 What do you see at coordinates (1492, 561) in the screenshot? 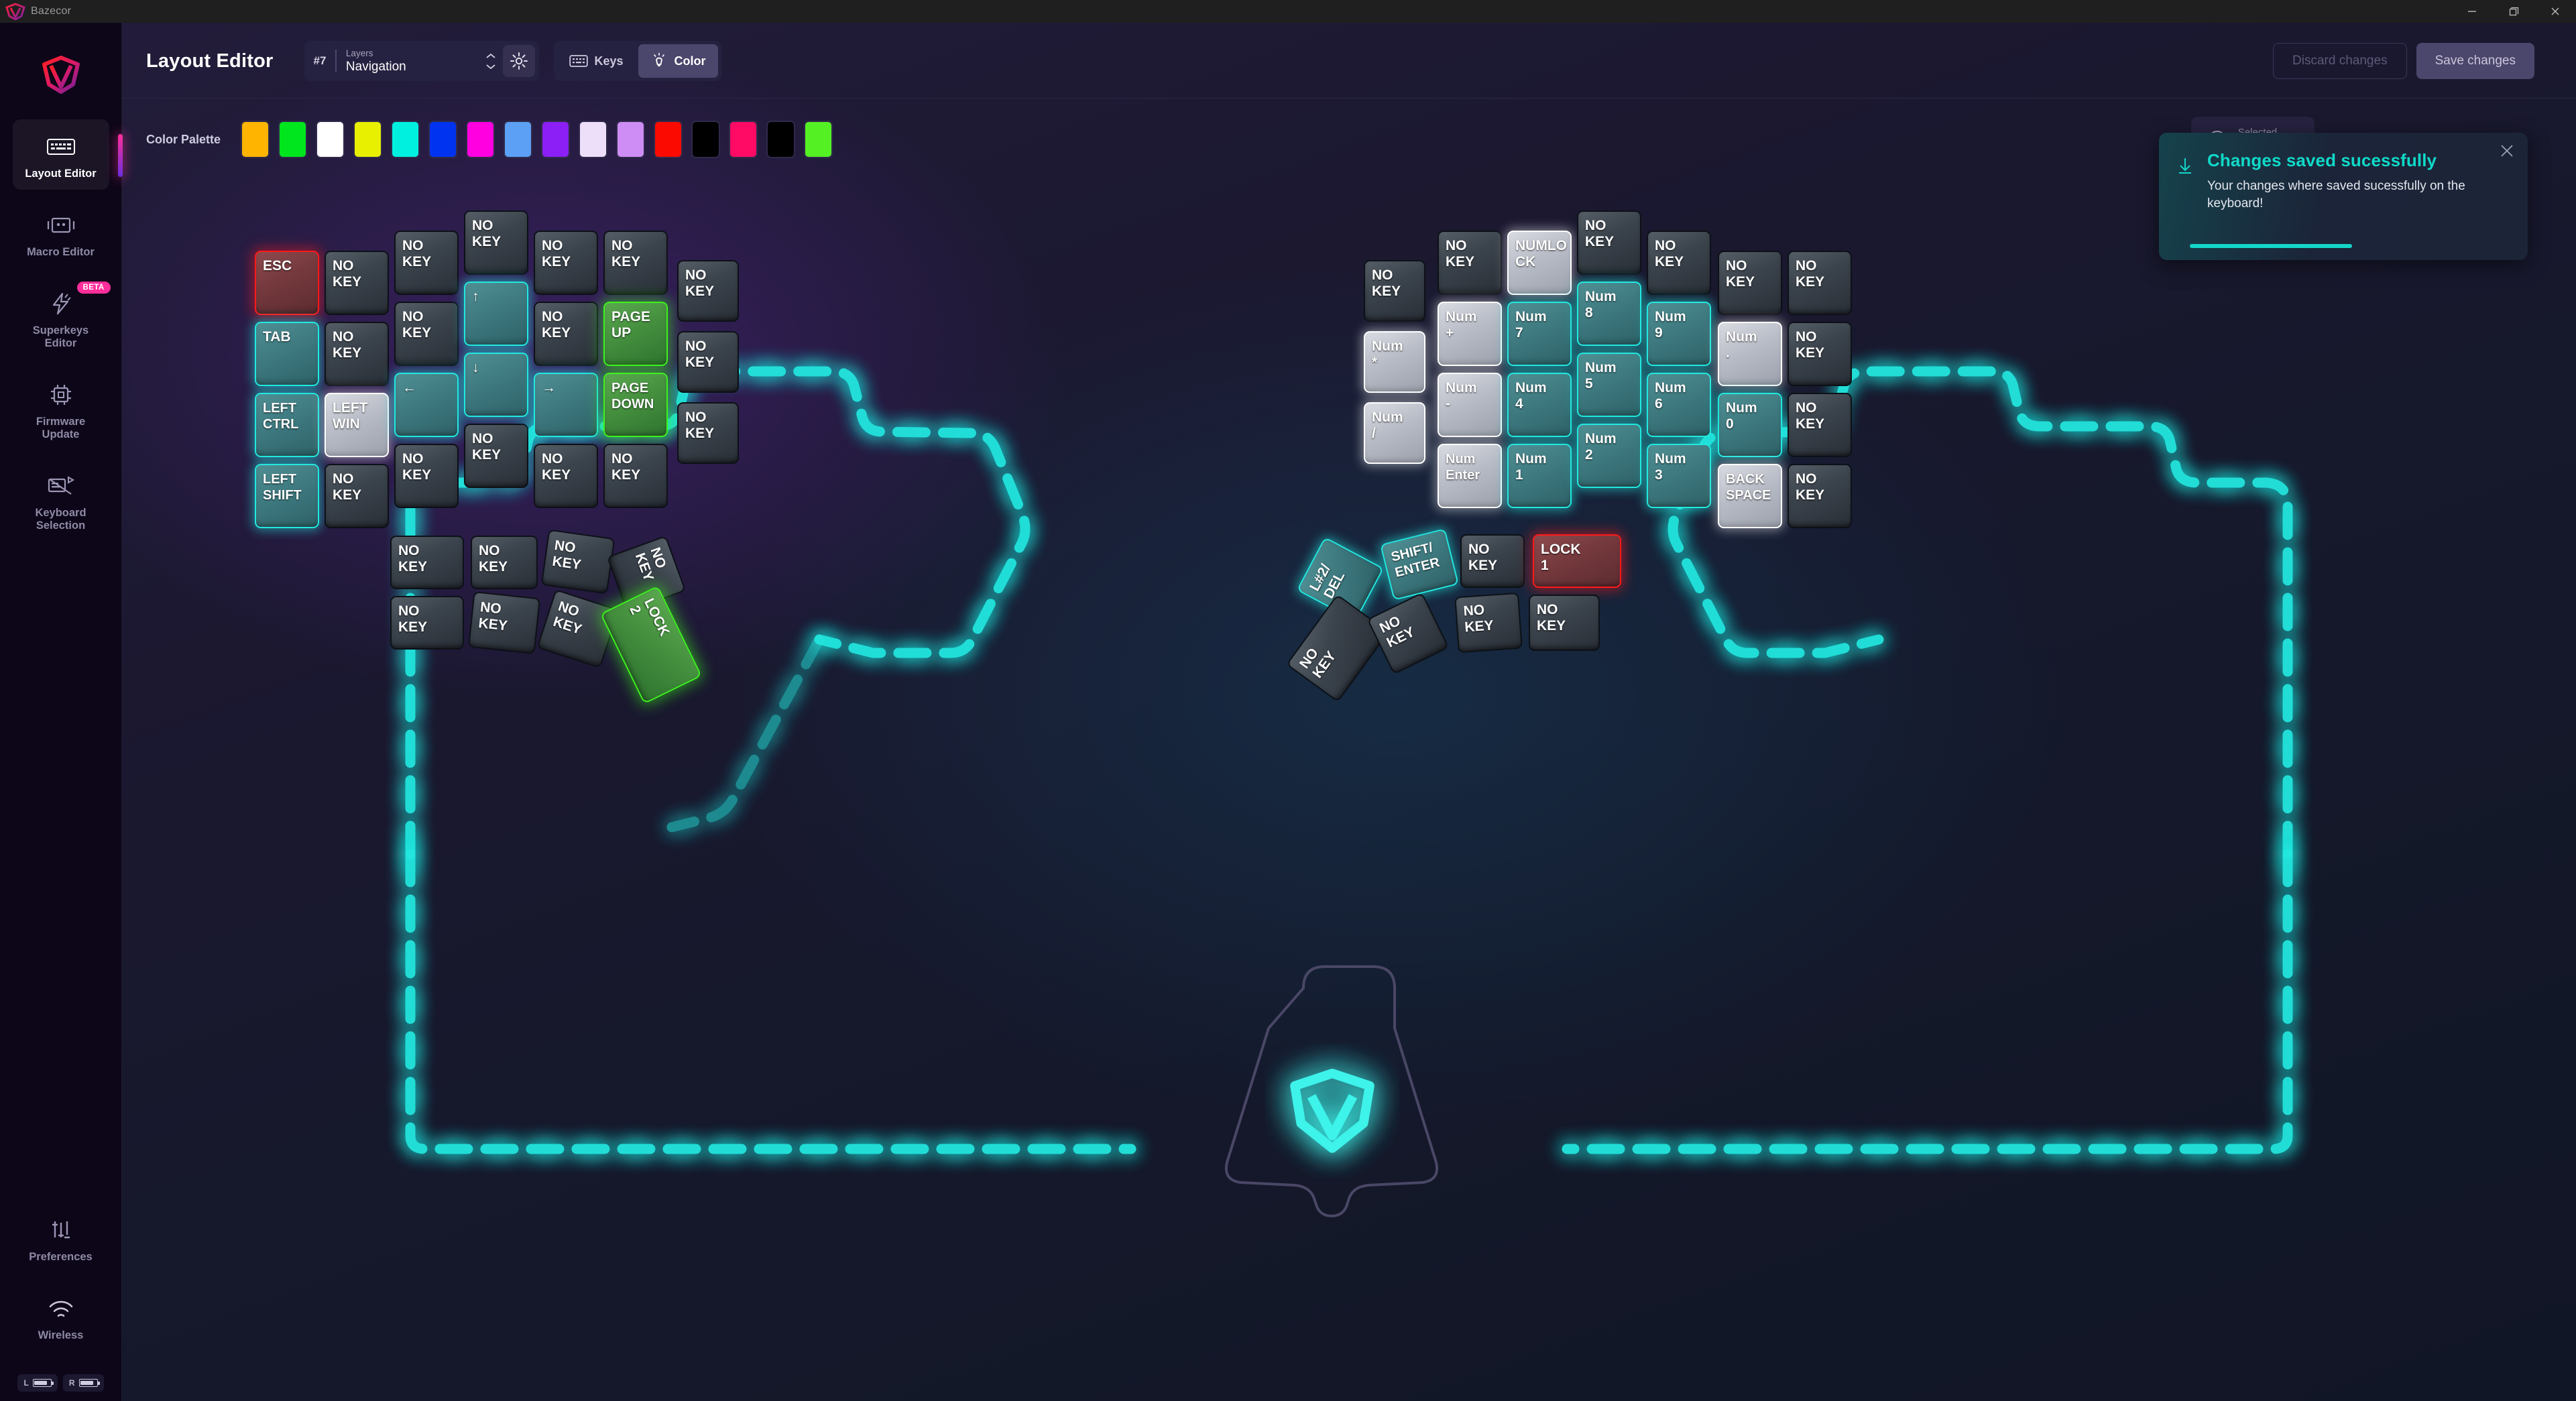
I see `key-right-thumb-2: NO KEY` at bounding box center [1492, 561].